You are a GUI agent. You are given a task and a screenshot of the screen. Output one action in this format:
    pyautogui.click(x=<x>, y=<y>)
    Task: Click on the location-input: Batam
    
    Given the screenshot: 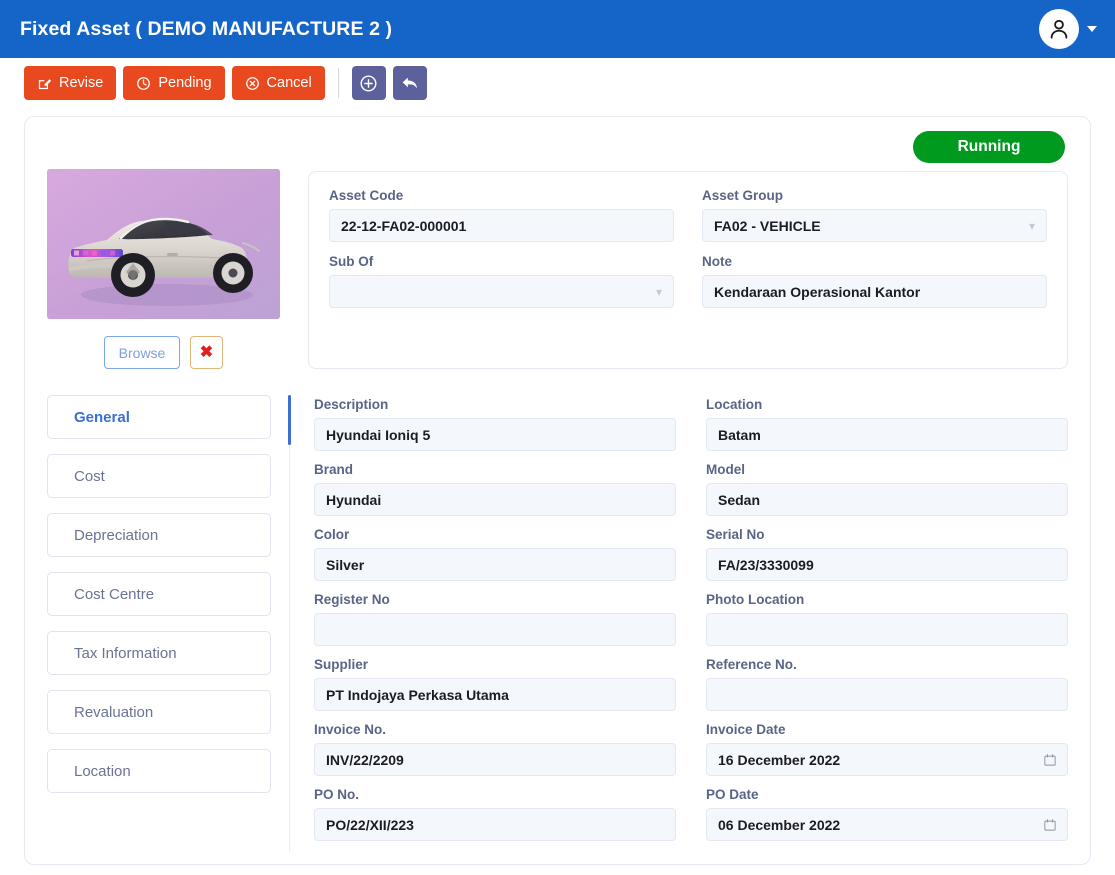 What is the action you would take?
    pyautogui.click(x=887, y=434)
    